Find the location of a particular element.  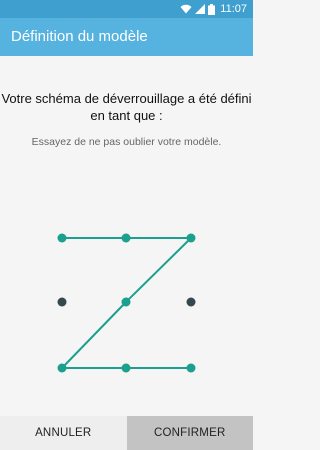

unlock-pattern is located at coordinates (126, 303).